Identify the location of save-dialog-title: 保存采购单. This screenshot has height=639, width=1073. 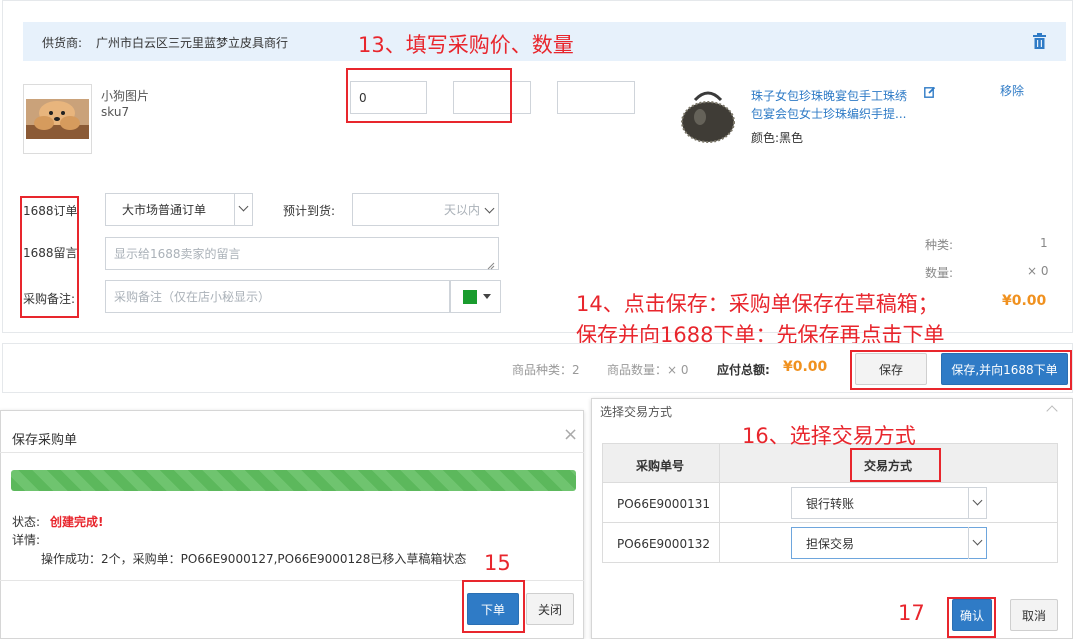
(45, 440).